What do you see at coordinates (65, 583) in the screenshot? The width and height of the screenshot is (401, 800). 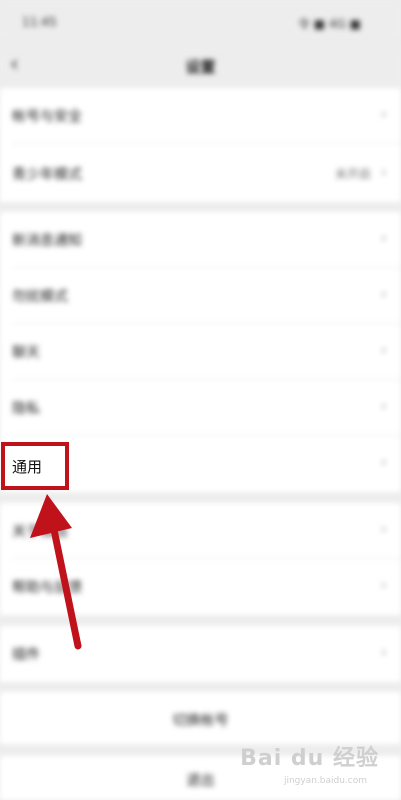 I see `arrow-shaft` at bounding box center [65, 583].